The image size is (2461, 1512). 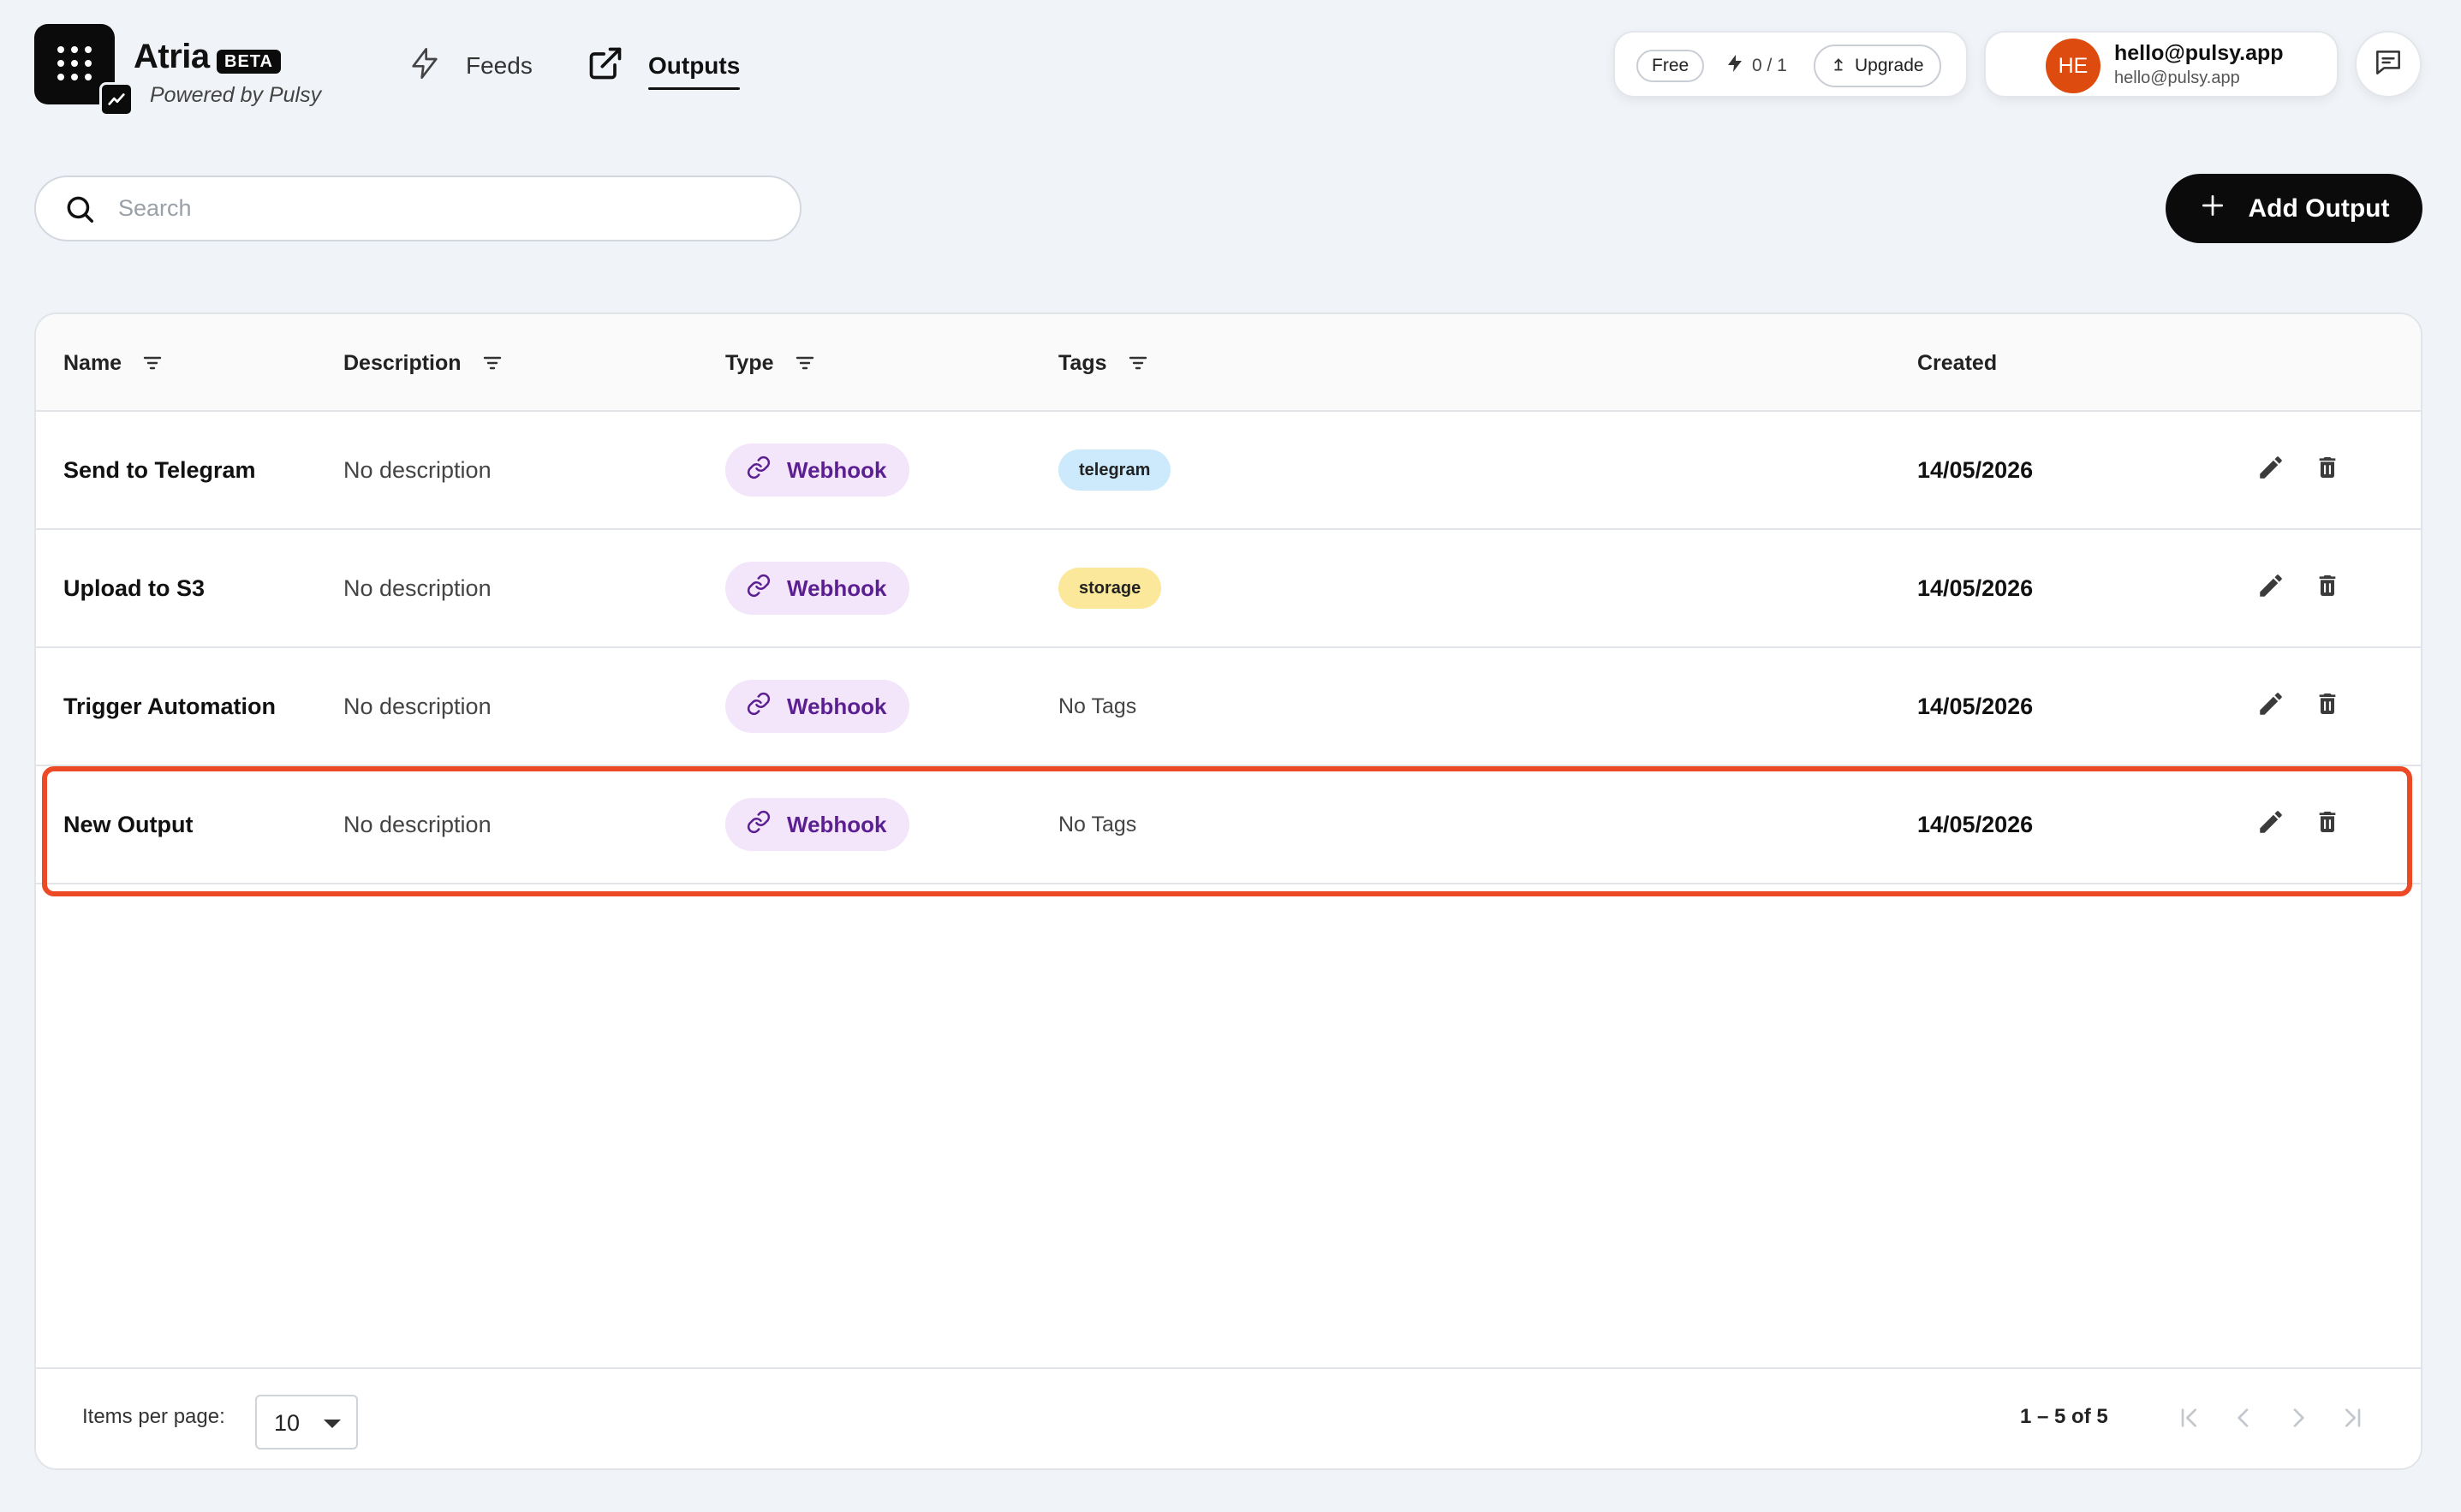 I want to click on search-bar, so click(x=417, y=208).